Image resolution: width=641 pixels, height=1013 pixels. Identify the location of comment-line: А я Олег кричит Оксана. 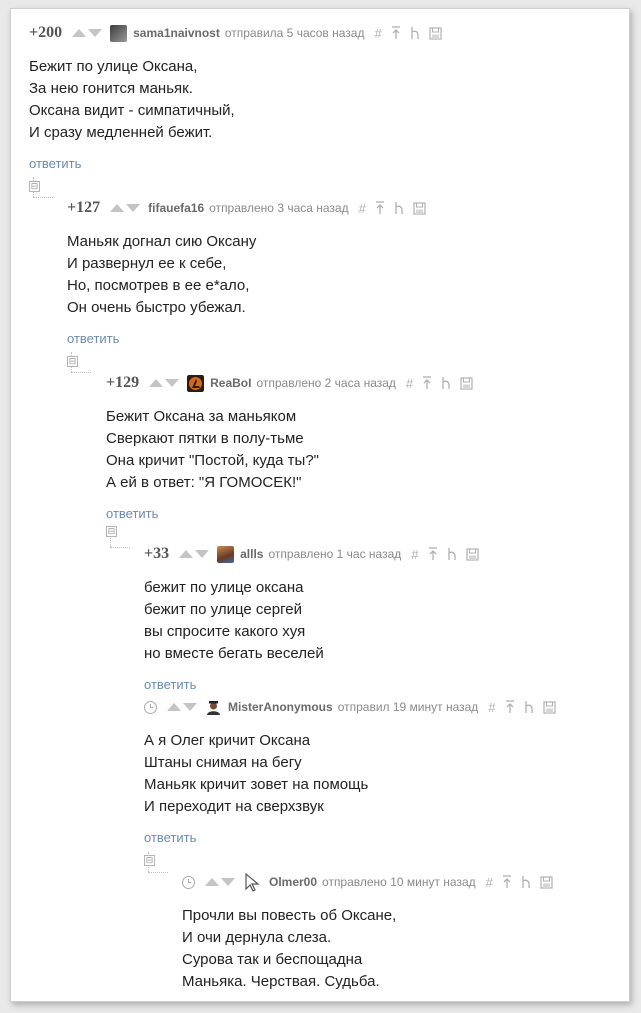
(227, 740).